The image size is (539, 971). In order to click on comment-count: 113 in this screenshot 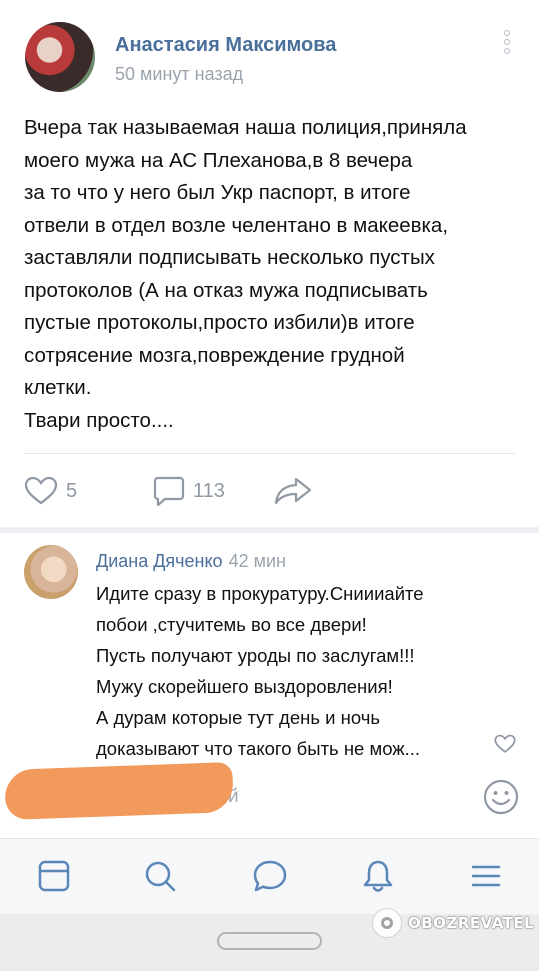, I will do `click(209, 490)`.